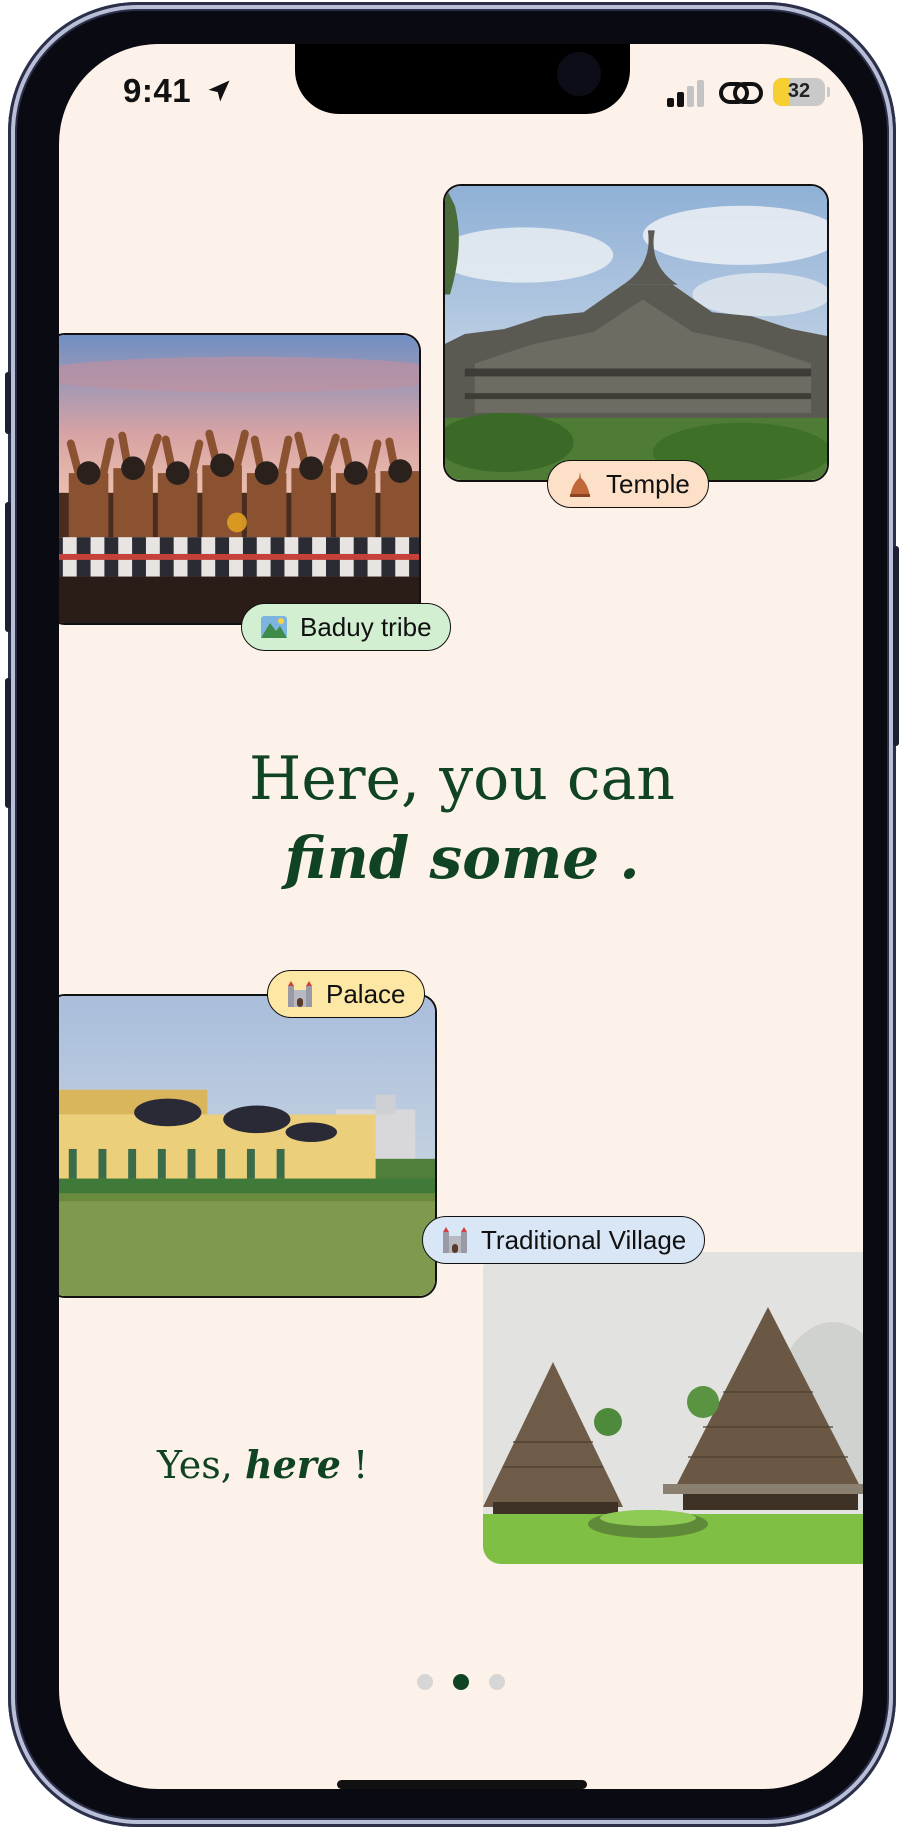 Image resolution: width=904 pixels, height=1829 pixels. What do you see at coordinates (274, 627) in the screenshot?
I see `landscape-photo-icon` at bounding box center [274, 627].